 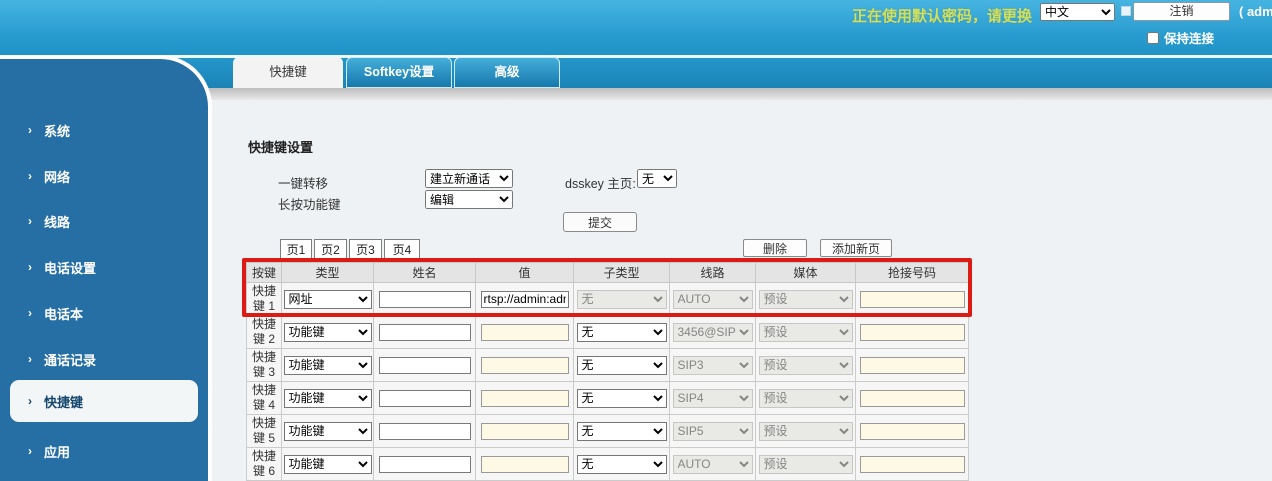 I want to click on line-select: 3456@SIP2, so click(x=712, y=332).